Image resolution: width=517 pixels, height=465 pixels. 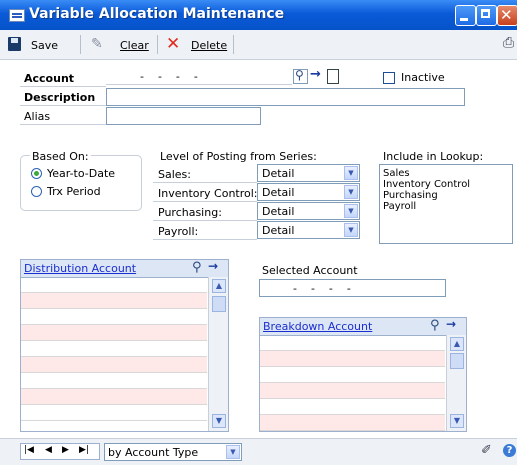 I want to click on breakdown-rows, so click(x=352, y=383).